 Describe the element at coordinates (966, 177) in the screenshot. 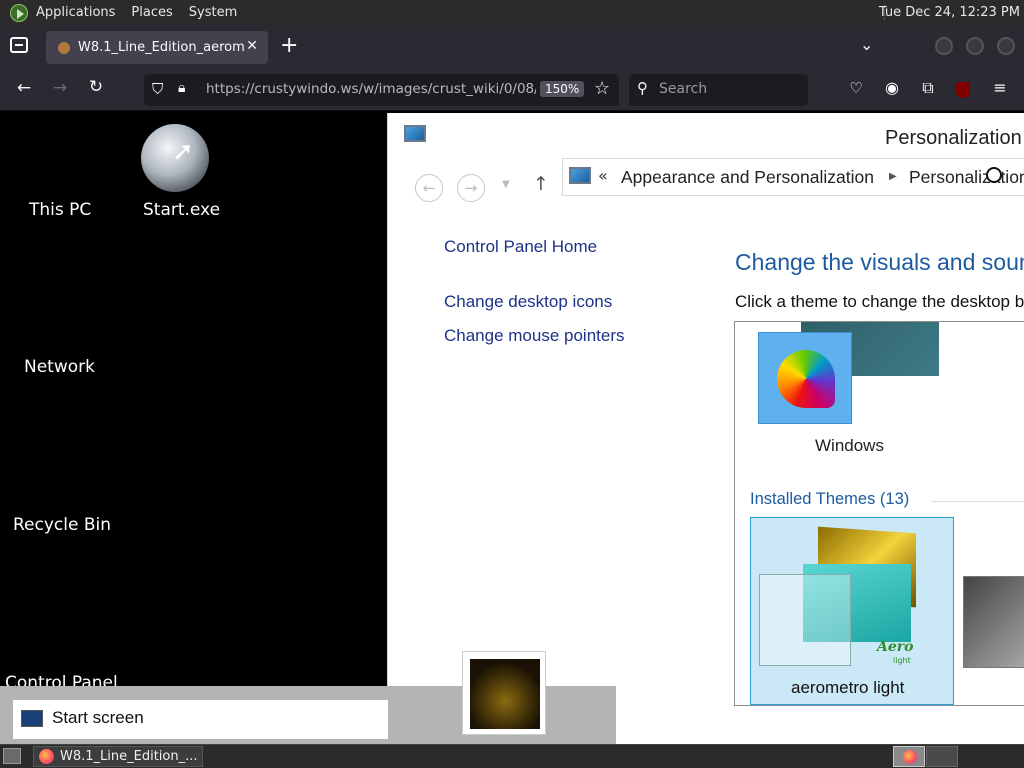

I see `breadcrumb-personalization: Personalization` at that location.